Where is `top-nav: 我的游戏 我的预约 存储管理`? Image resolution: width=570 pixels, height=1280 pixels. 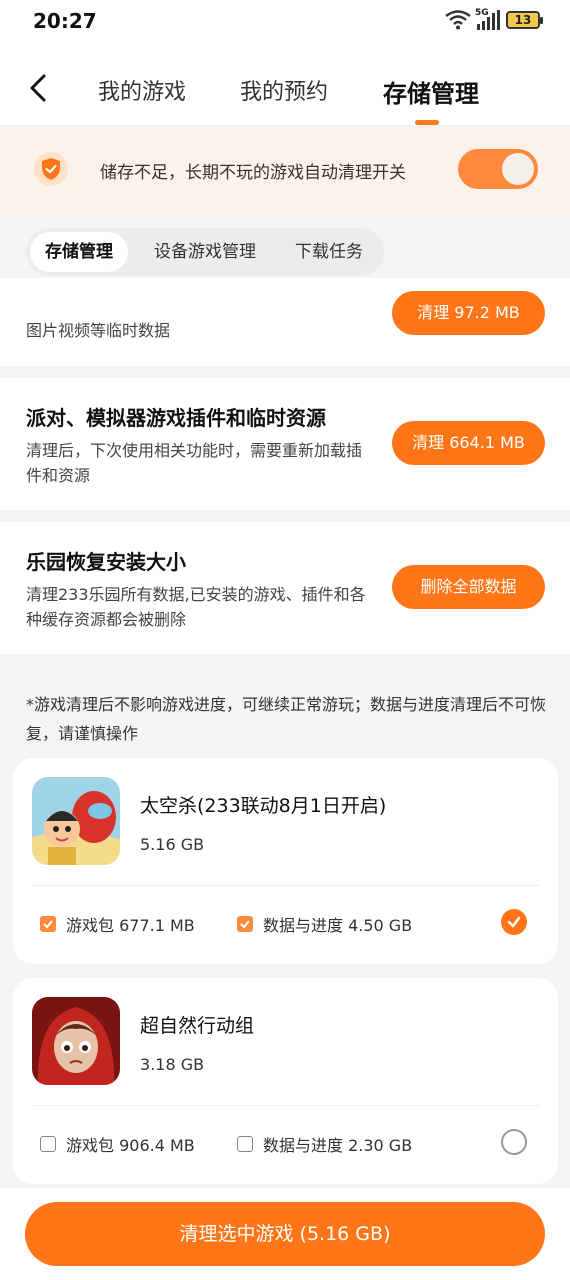
top-nav: 我的游戏 我的预约 存储管理 is located at coordinates (285, 85).